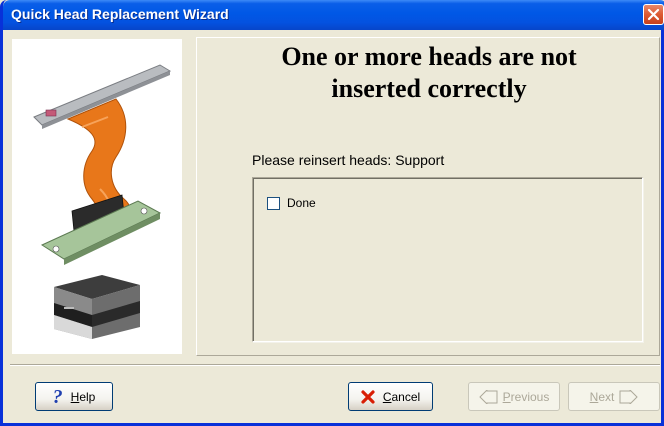 Image resolution: width=664 pixels, height=426 pixels. I want to click on footer-separator, so click(335, 365).